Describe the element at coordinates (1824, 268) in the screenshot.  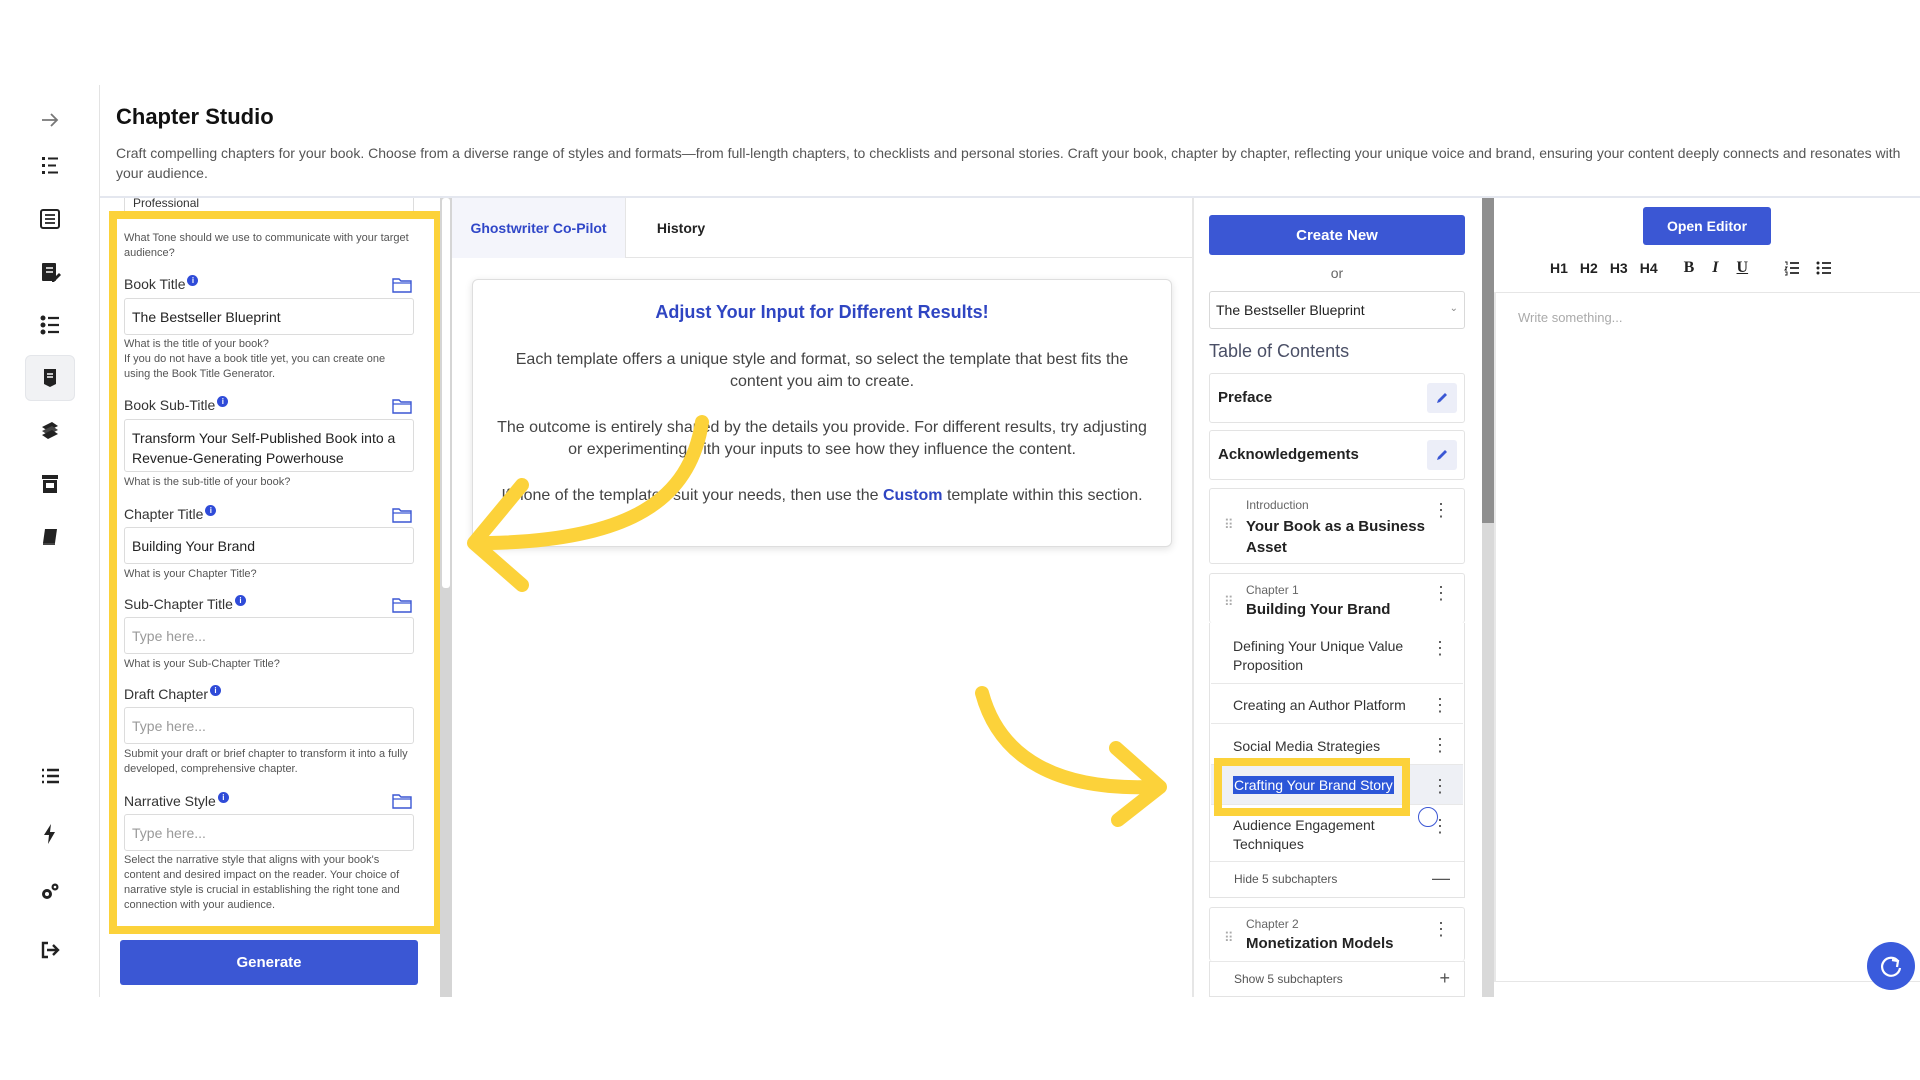
I see `bullet-list-icon` at that location.